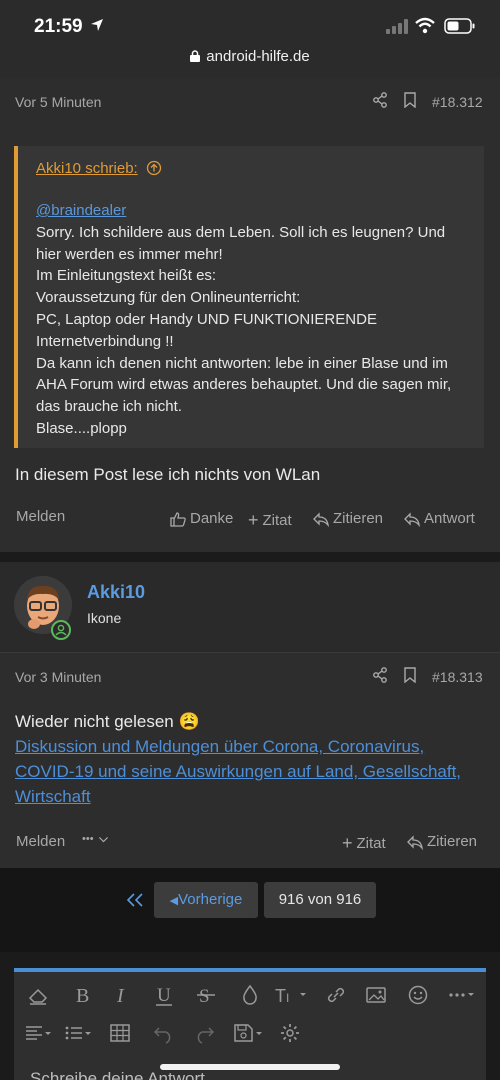 The width and height of the screenshot is (500, 1080). Describe the element at coordinates (61, 630) in the screenshot. I see `online-status-icon` at that location.